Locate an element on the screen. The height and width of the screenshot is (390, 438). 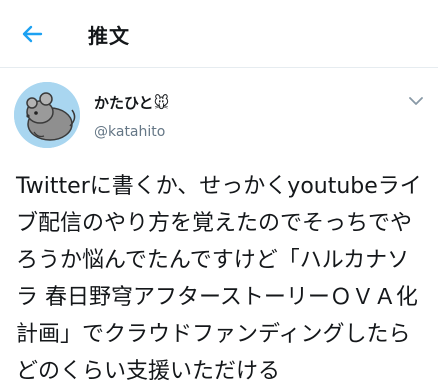
username: @katahito is located at coordinates (129, 132).